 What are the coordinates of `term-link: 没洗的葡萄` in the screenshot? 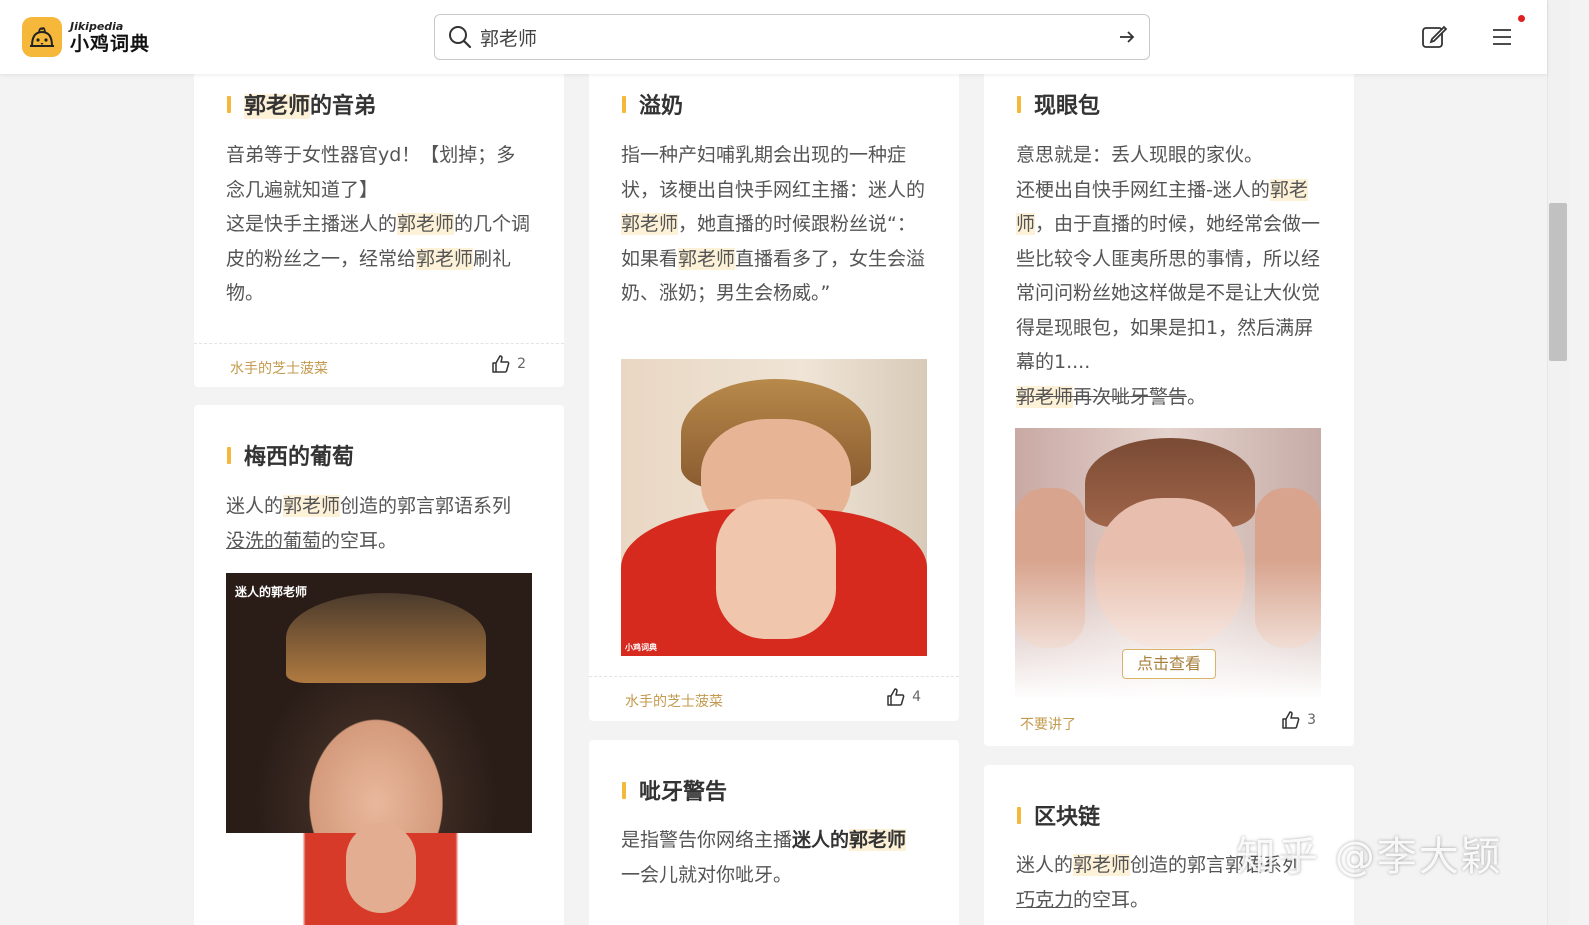 It's located at (273, 541).